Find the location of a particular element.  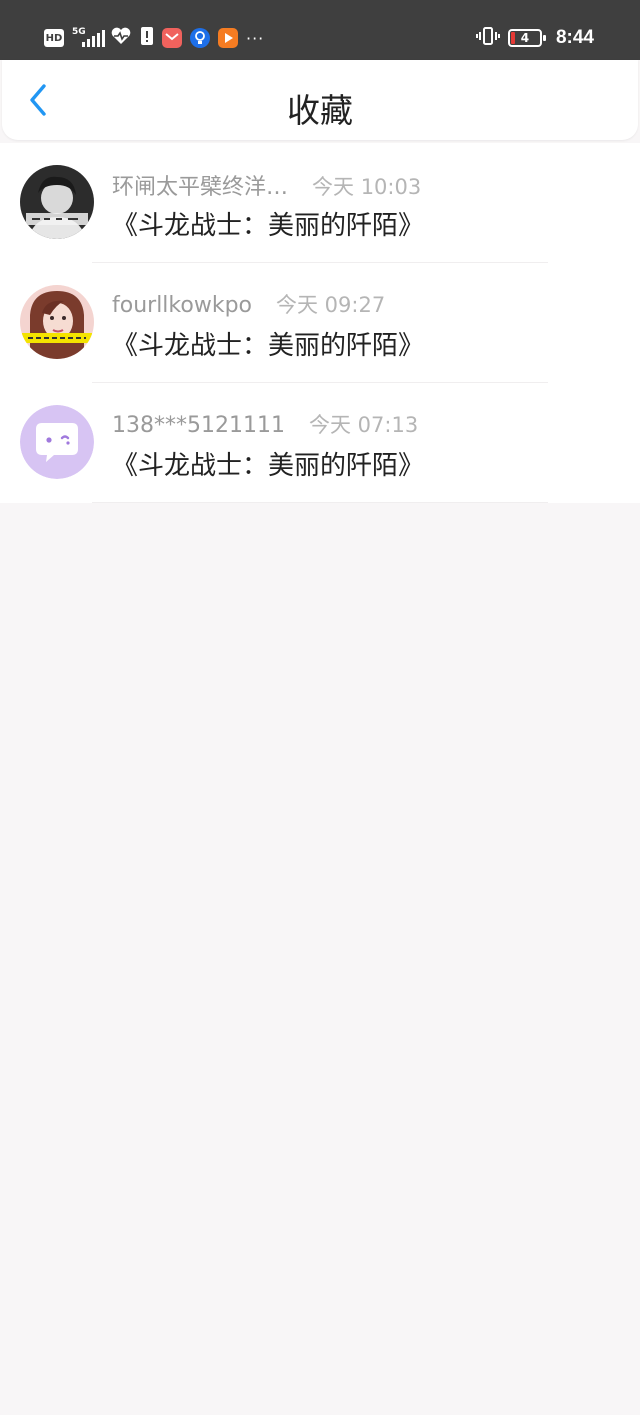

status-left: HD 5G ··· is located at coordinates (154, 38).